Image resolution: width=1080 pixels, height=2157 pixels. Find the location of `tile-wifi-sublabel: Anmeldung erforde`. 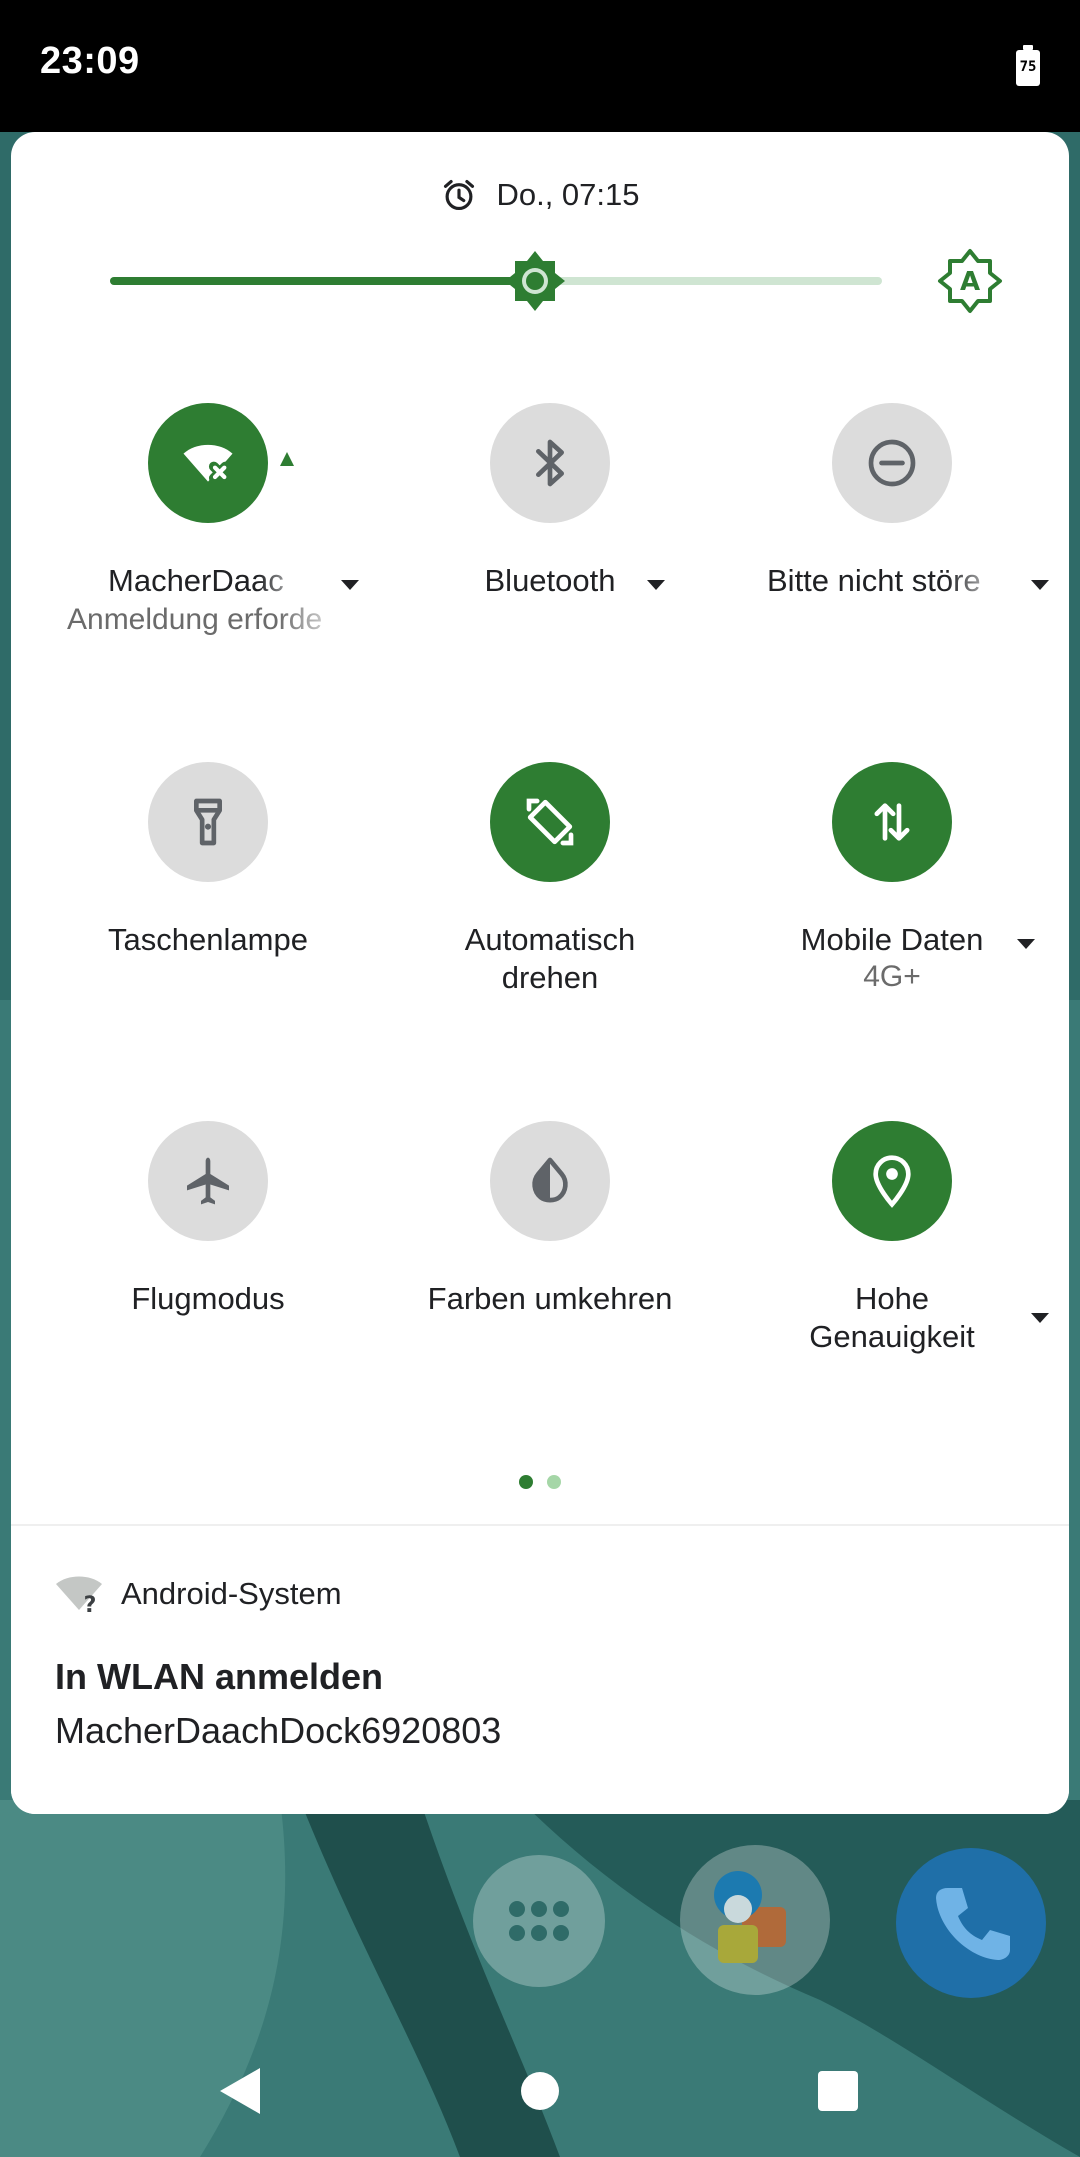

tile-wifi-sublabel: Anmeldung erforde is located at coordinates (195, 619).